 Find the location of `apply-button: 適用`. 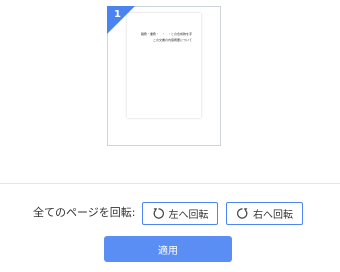

apply-button: 適用 is located at coordinates (168, 249).